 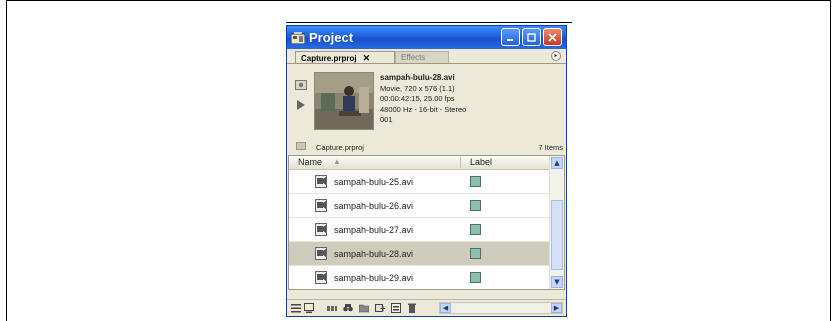 What do you see at coordinates (337, 161) in the screenshot?
I see `sort-arrow-icon: ▲` at bounding box center [337, 161].